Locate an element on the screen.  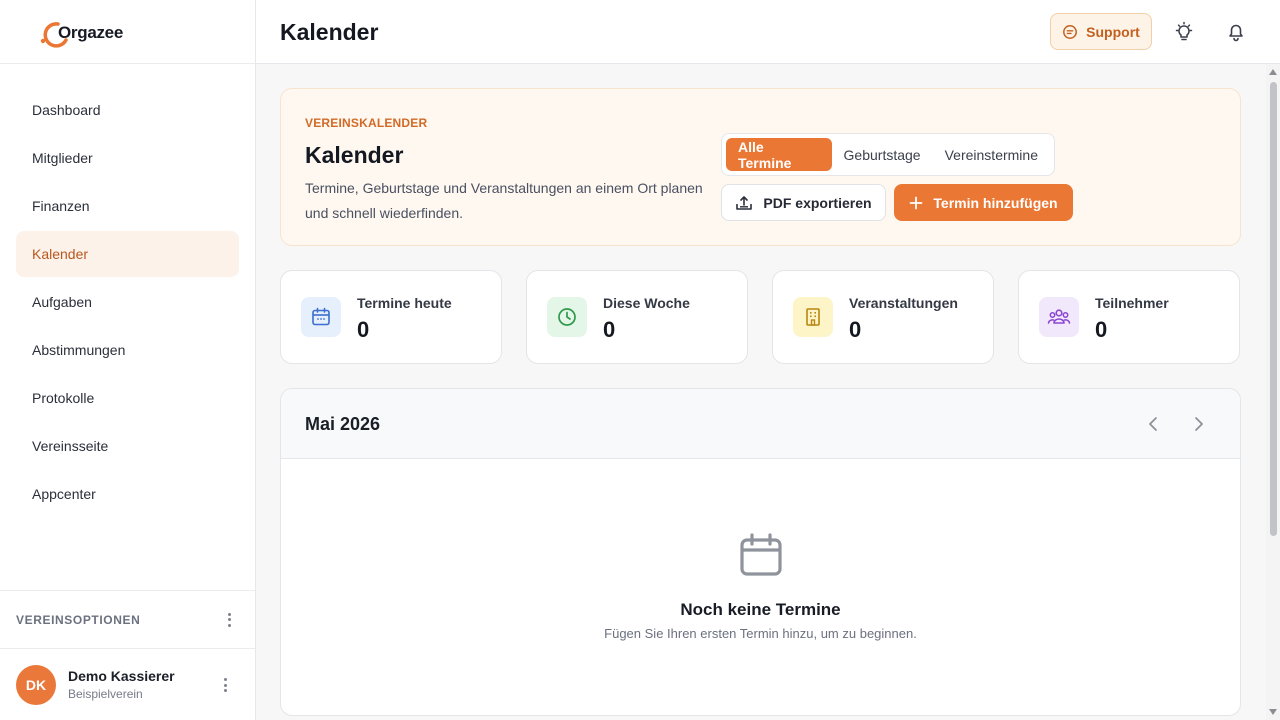
lightbulb-icon is located at coordinates (1184, 31).